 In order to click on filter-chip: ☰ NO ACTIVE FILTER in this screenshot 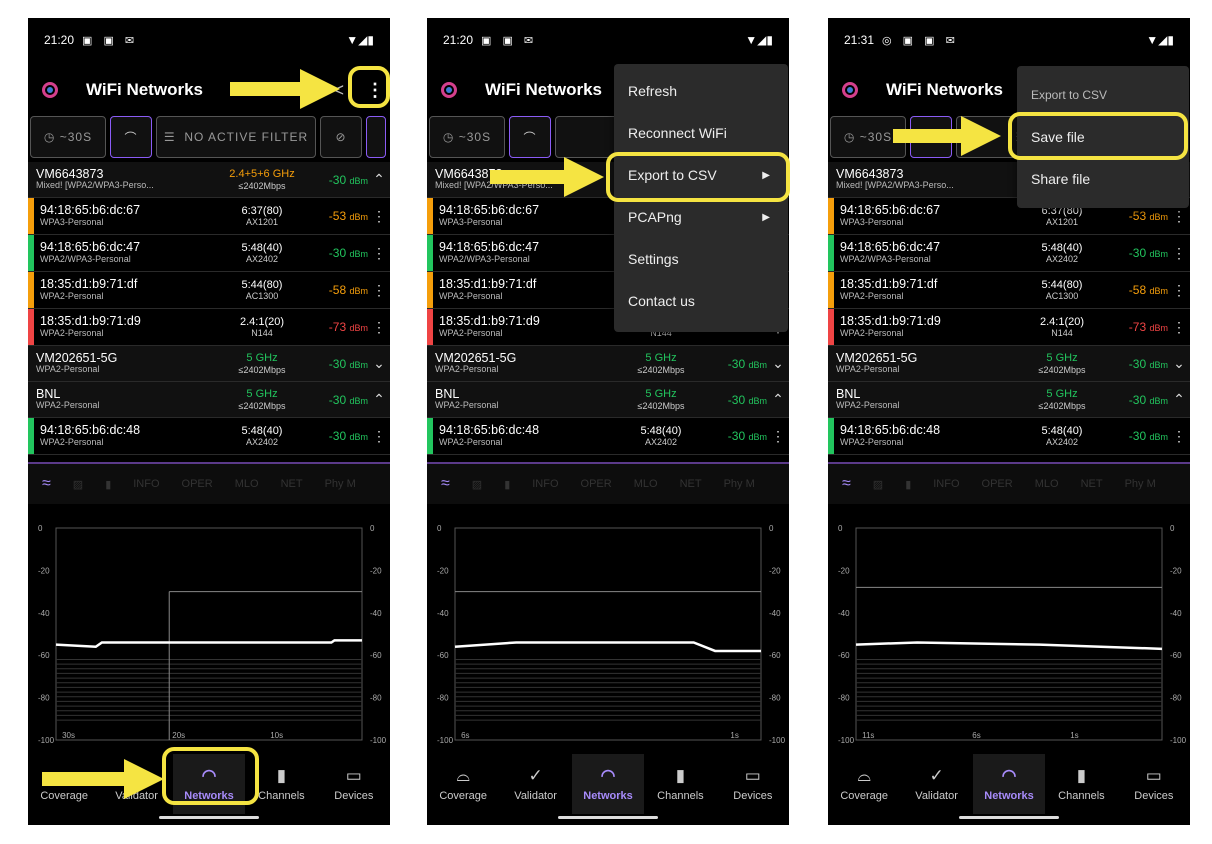, I will do `click(236, 137)`.